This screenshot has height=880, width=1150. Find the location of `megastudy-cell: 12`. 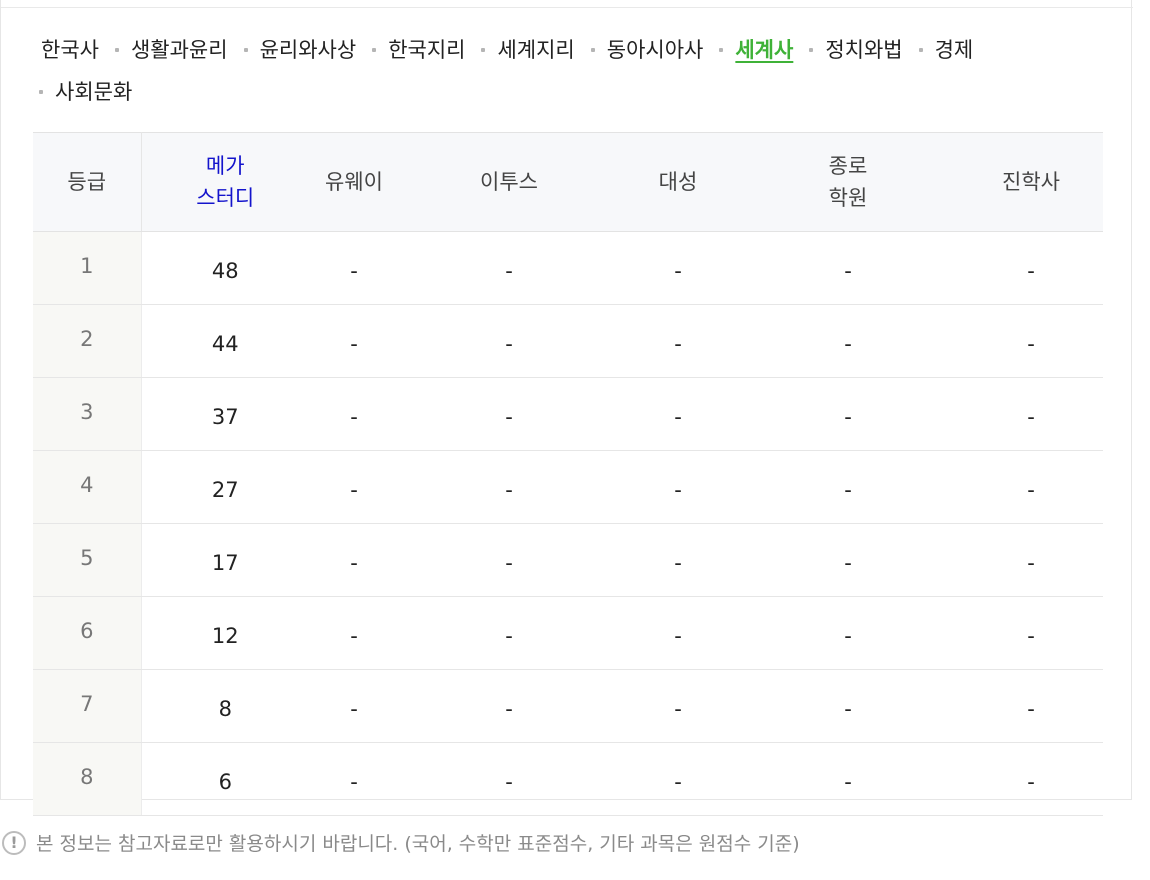

megastudy-cell: 12 is located at coordinates (225, 633).